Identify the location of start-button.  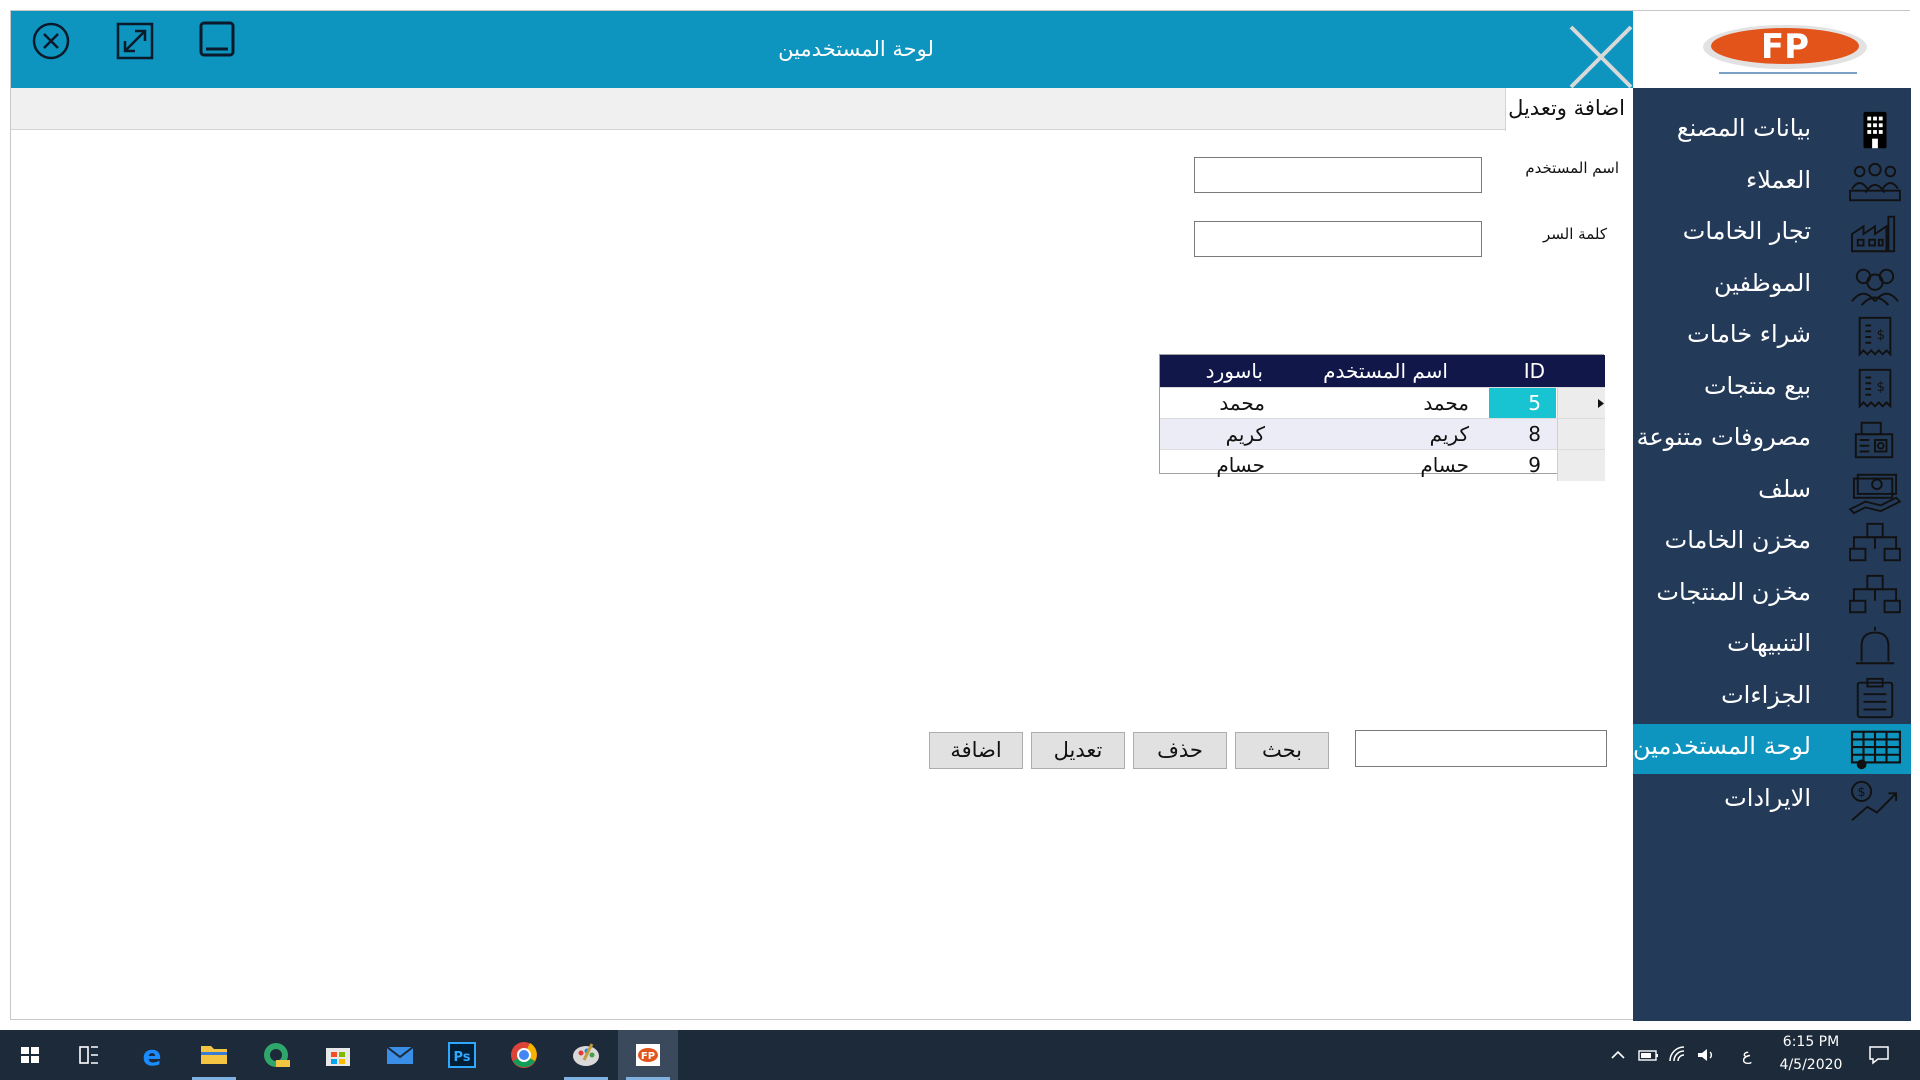
(30, 1055).